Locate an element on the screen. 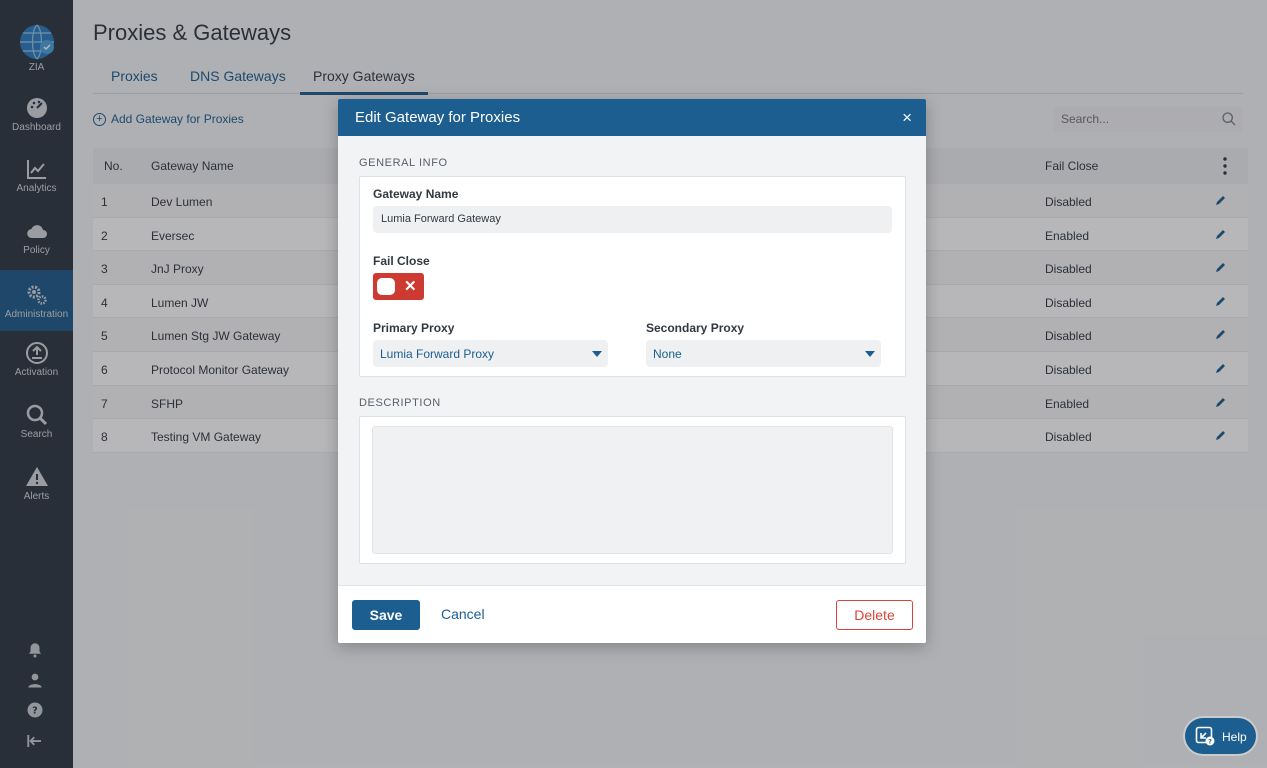  primary-proxy-label: Primary Proxy is located at coordinates (414, 328).